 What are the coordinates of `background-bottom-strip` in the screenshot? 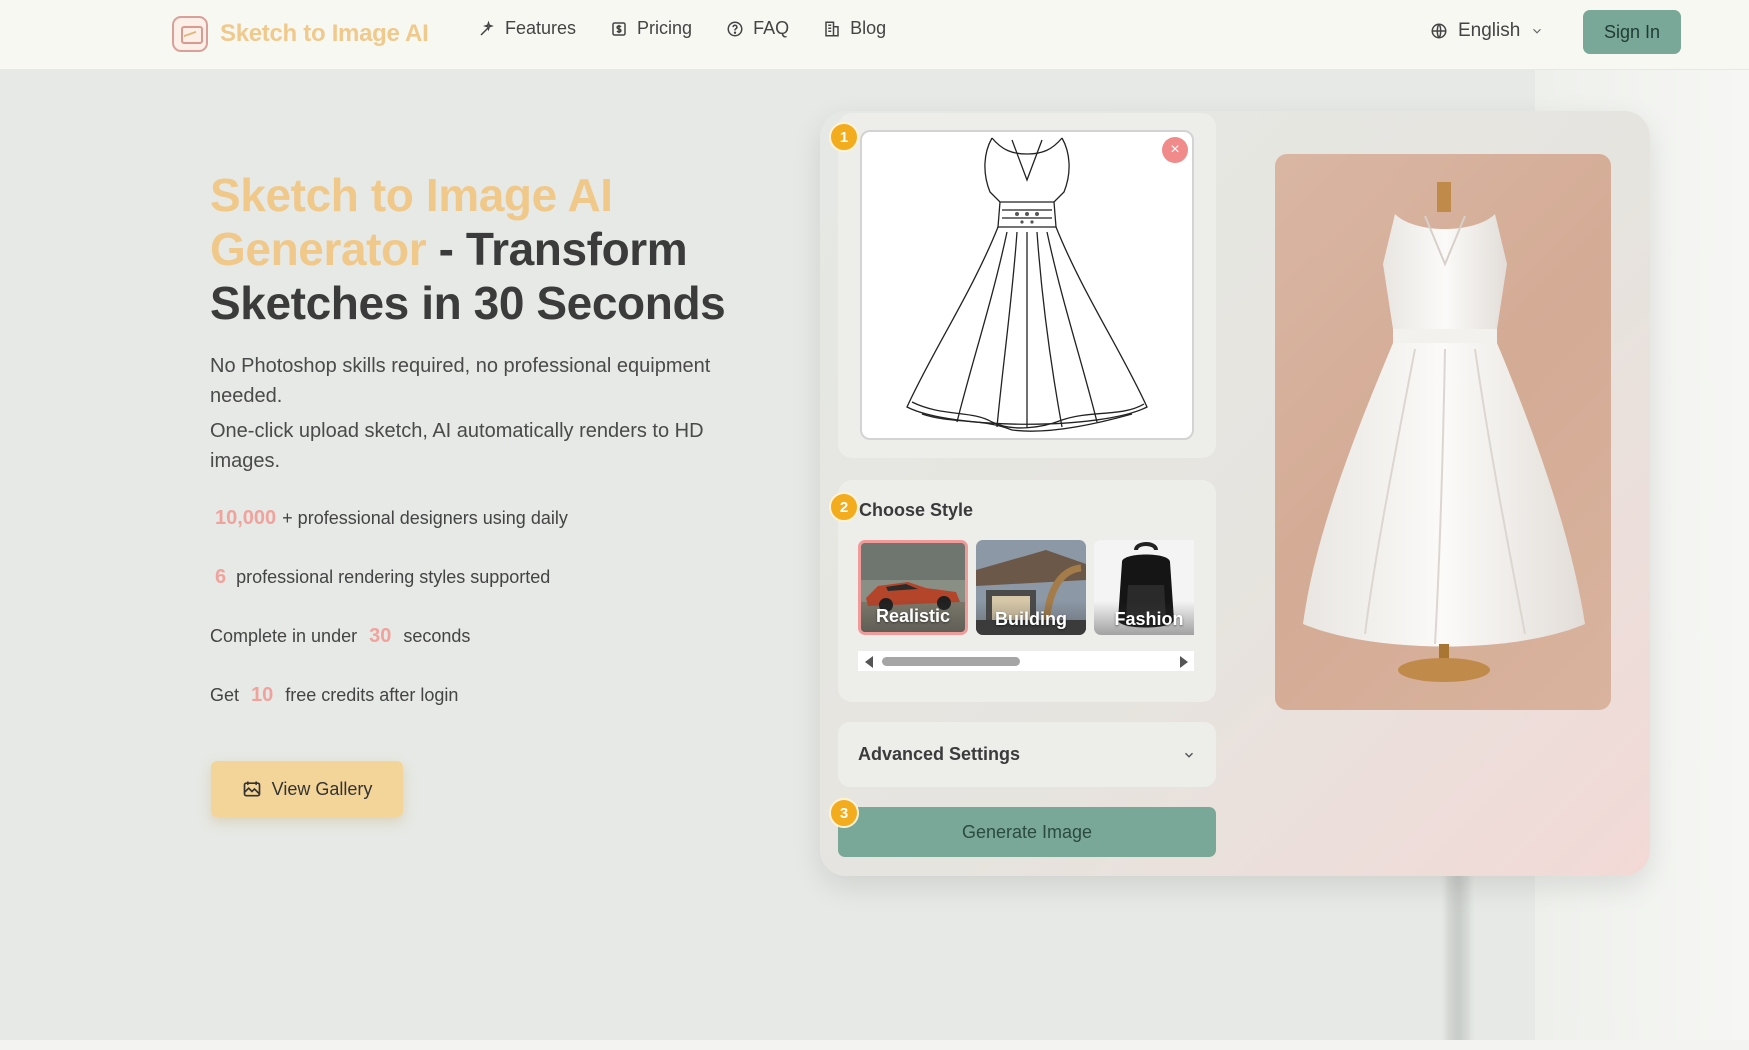 It's located at (874, 1045).